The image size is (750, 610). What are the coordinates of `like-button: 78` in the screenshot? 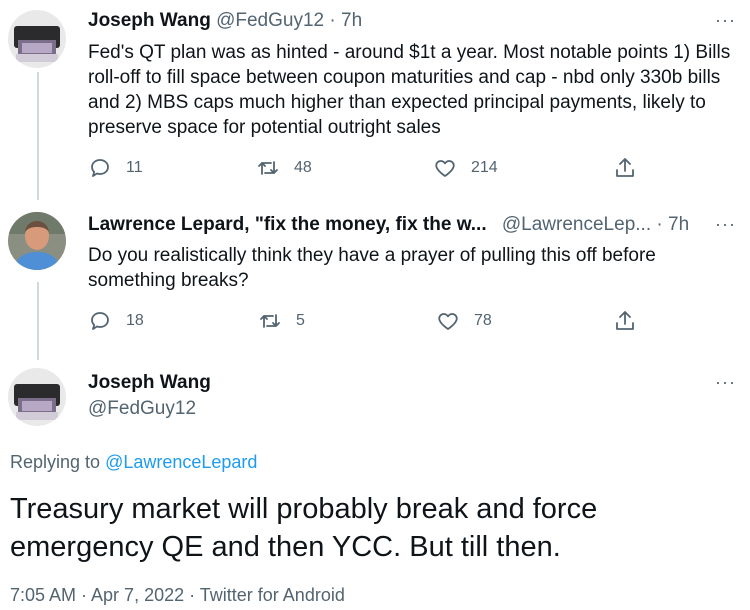 It's located at (464, 321).